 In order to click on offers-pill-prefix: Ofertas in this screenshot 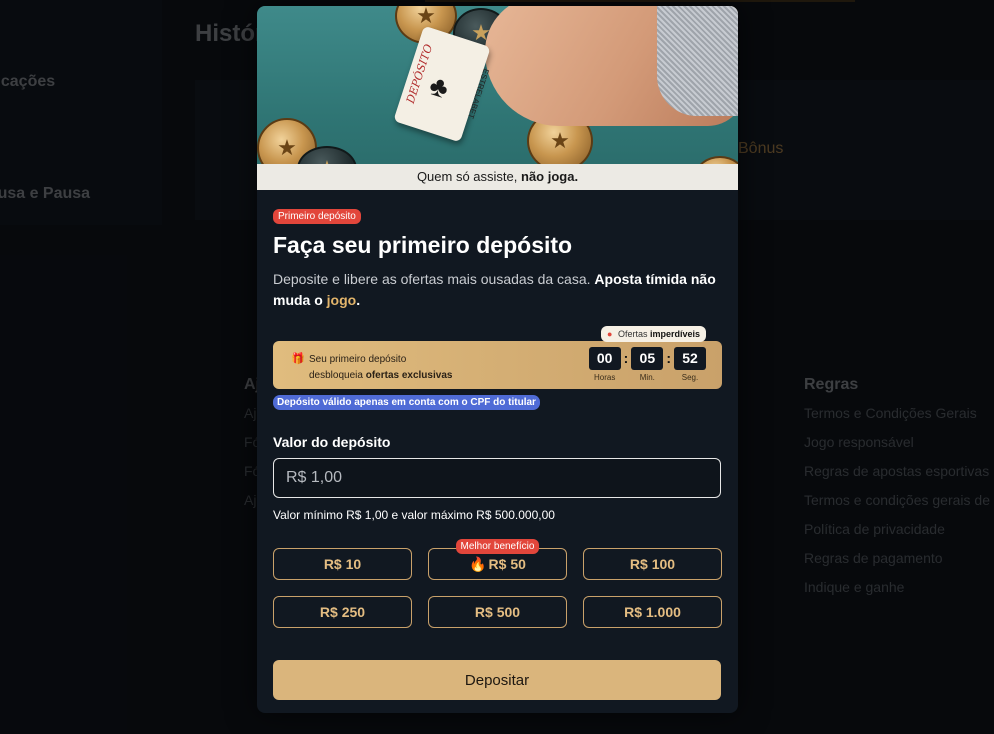, I will do `click(632, 334)`.